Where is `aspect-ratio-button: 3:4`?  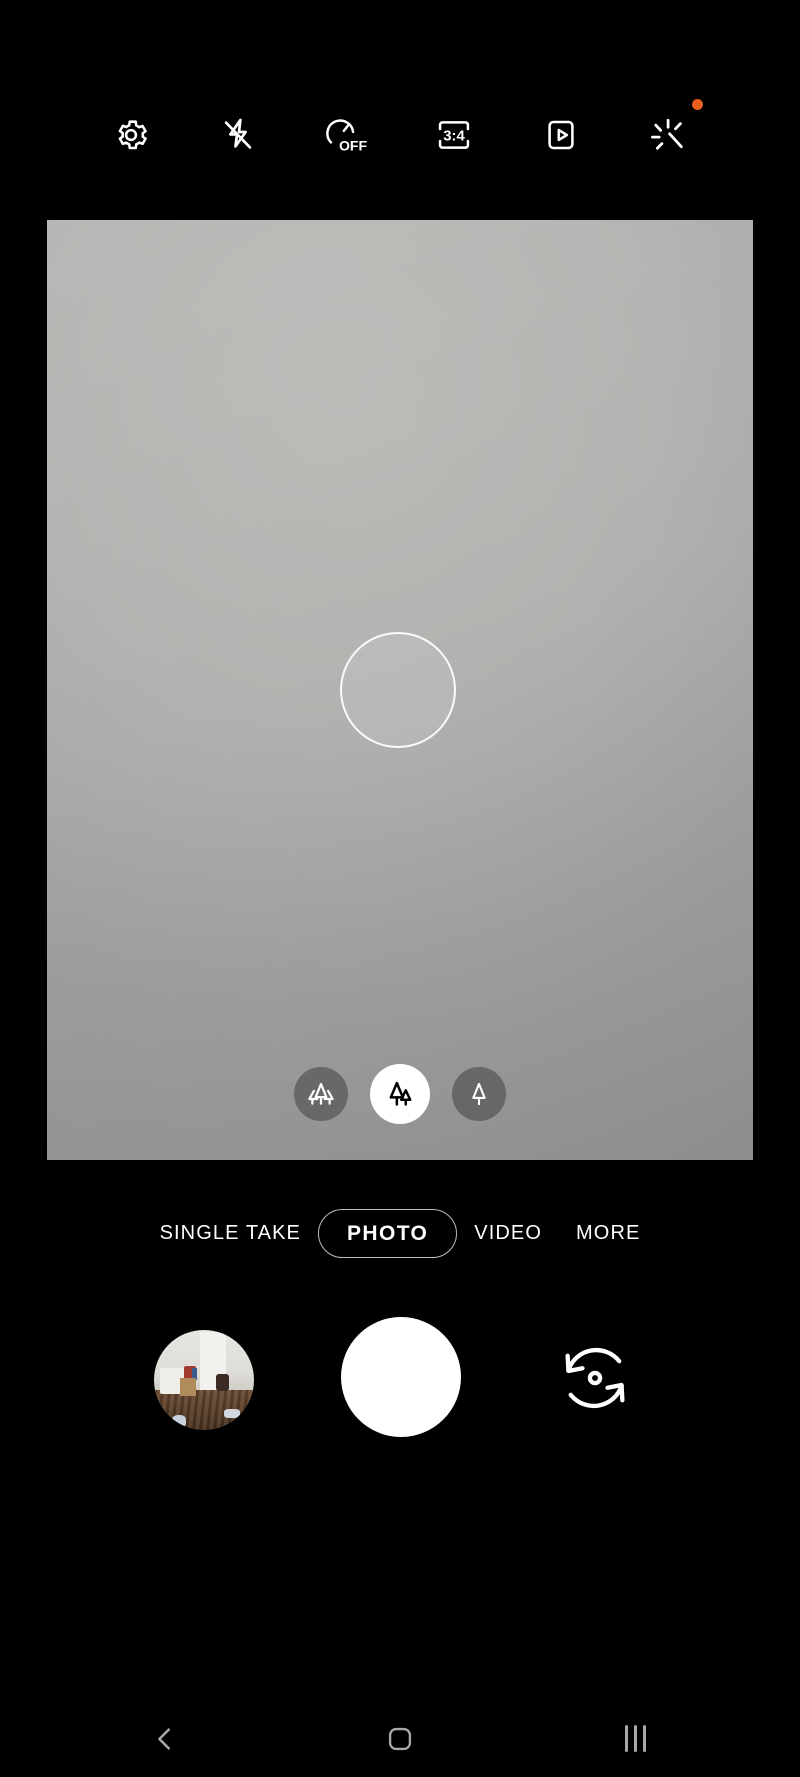
aspect-ratio-button: 3:4 is located at coordinates (454, 135).